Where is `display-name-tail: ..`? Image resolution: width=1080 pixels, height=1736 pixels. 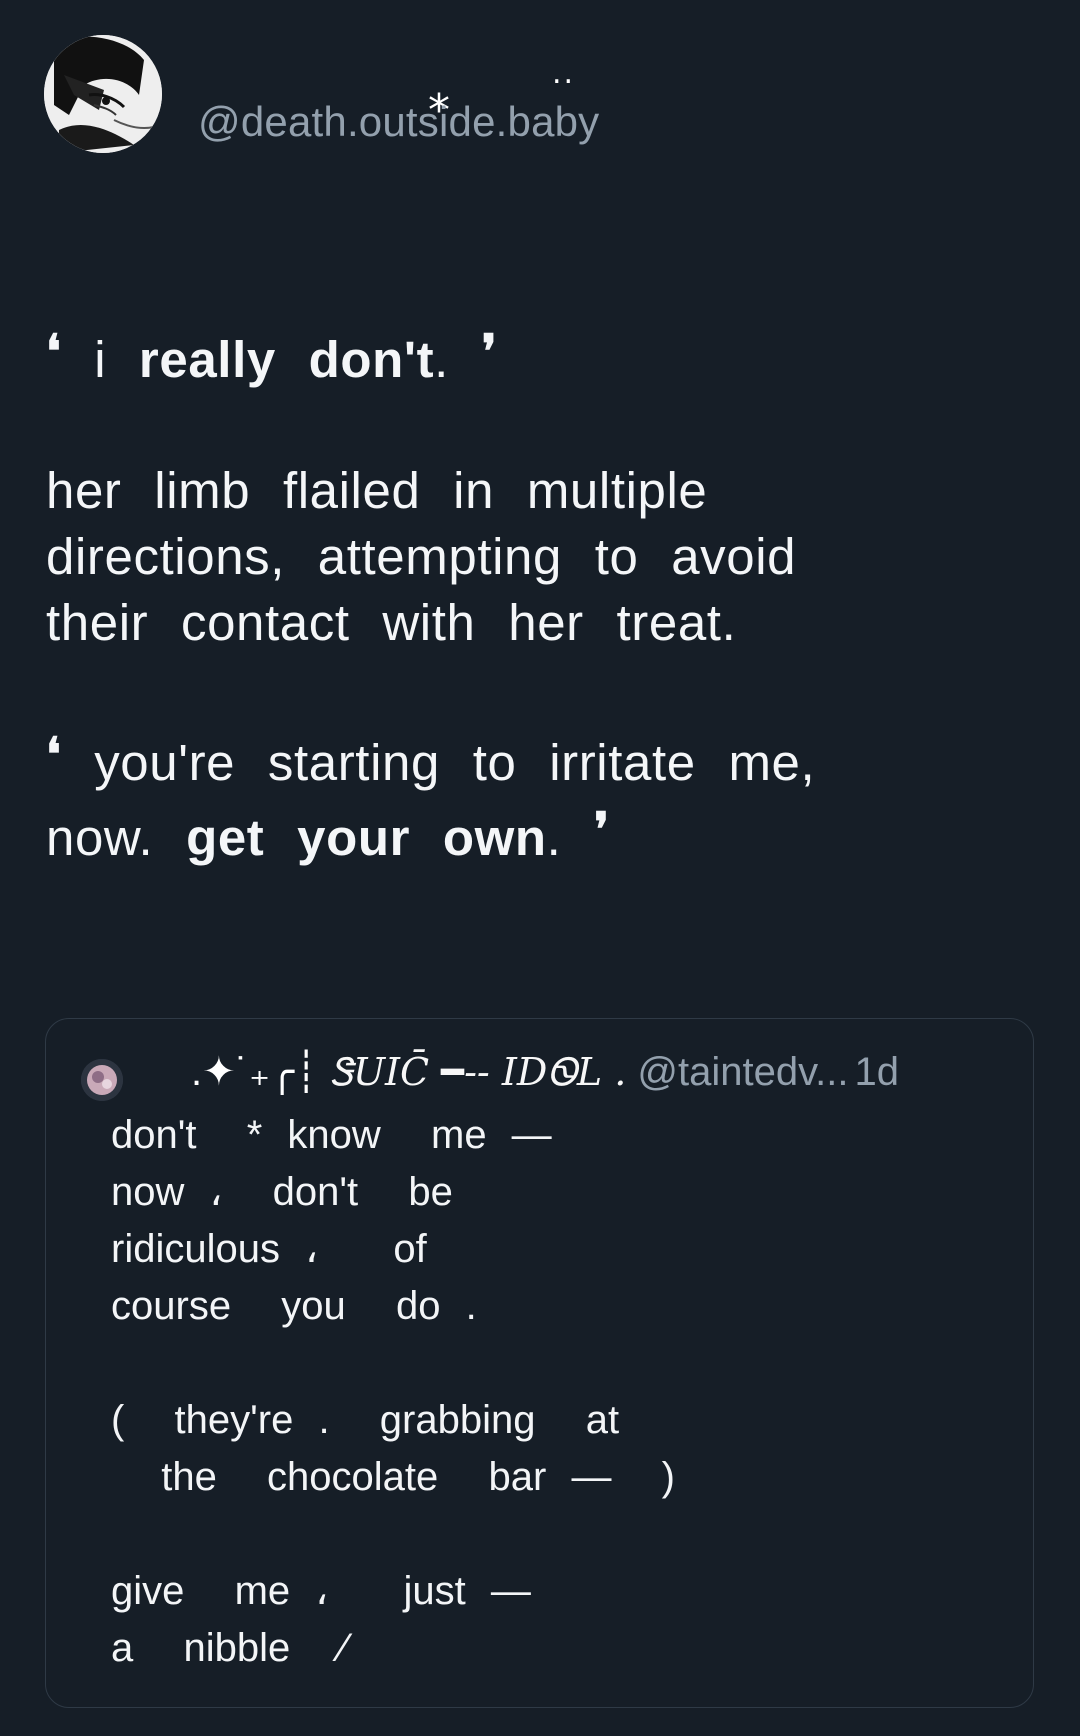
display-name-tail: .. is located at coordinates (564, 73).